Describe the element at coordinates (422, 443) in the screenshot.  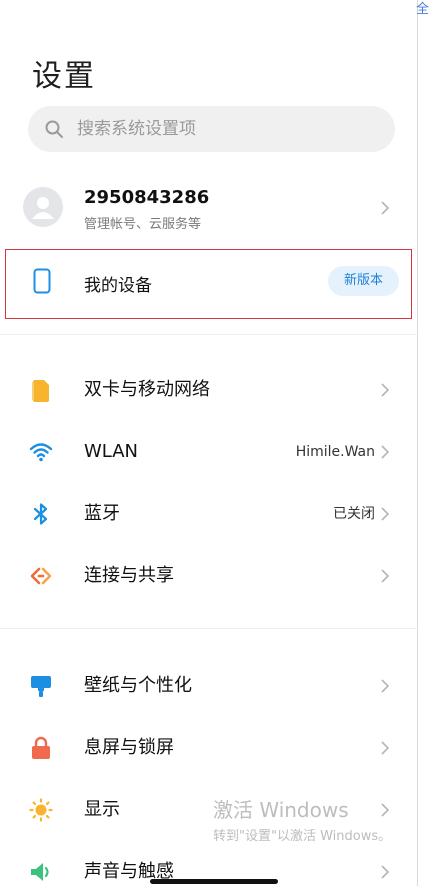
I see `window-edge: 全` at that location.